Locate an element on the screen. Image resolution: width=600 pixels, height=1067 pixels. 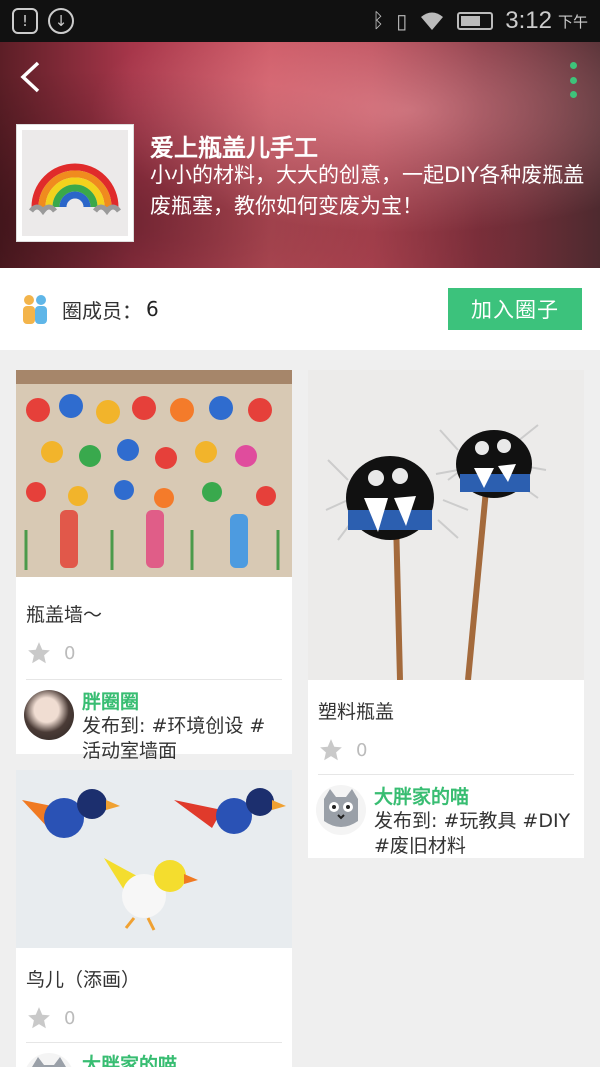
author-row: 大胖家的喵 发布到: #玩教具 #DIY #废旧材料 is located at coordinates (446, 822).